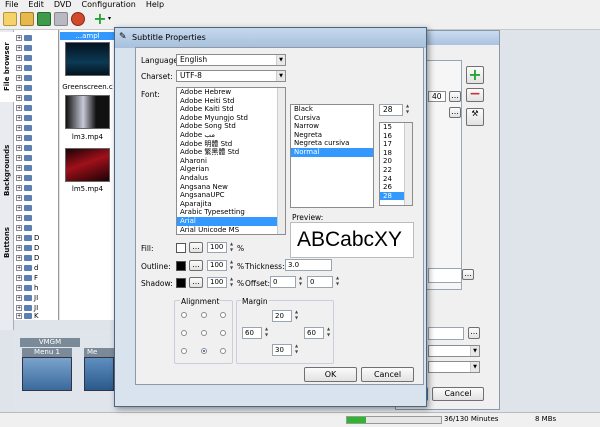  I want to click on font-size-spin-down-icon: ▼, so click(407, 112).